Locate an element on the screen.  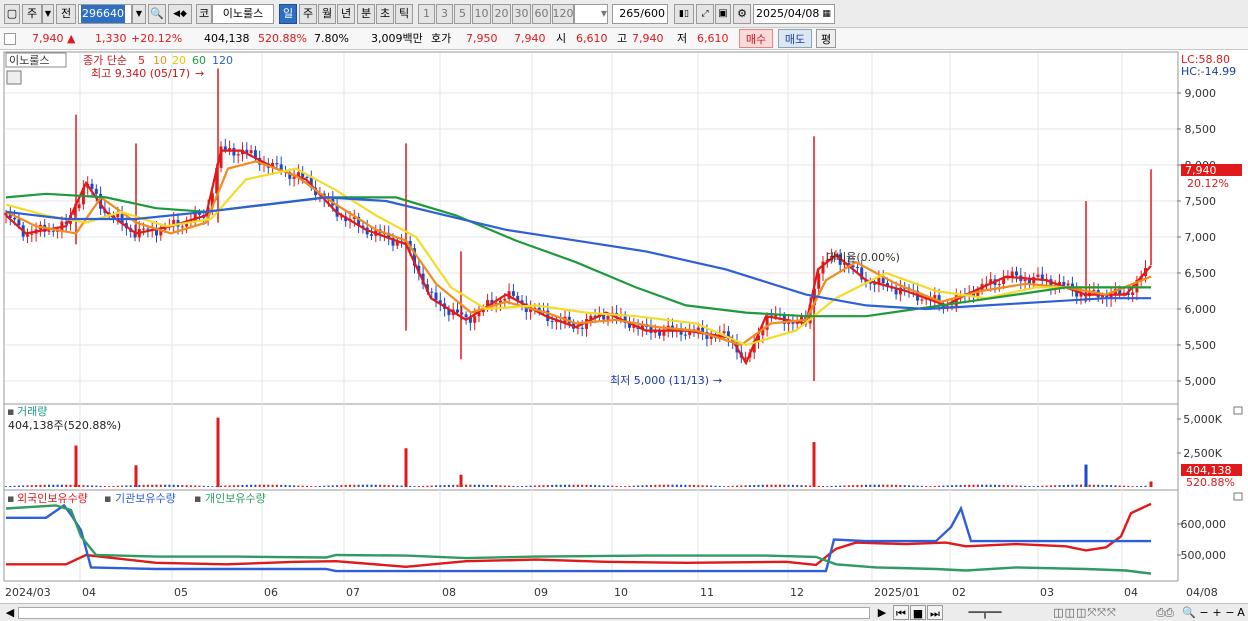
next-page-icon: ⏭ is located at coordinates (935, 612).